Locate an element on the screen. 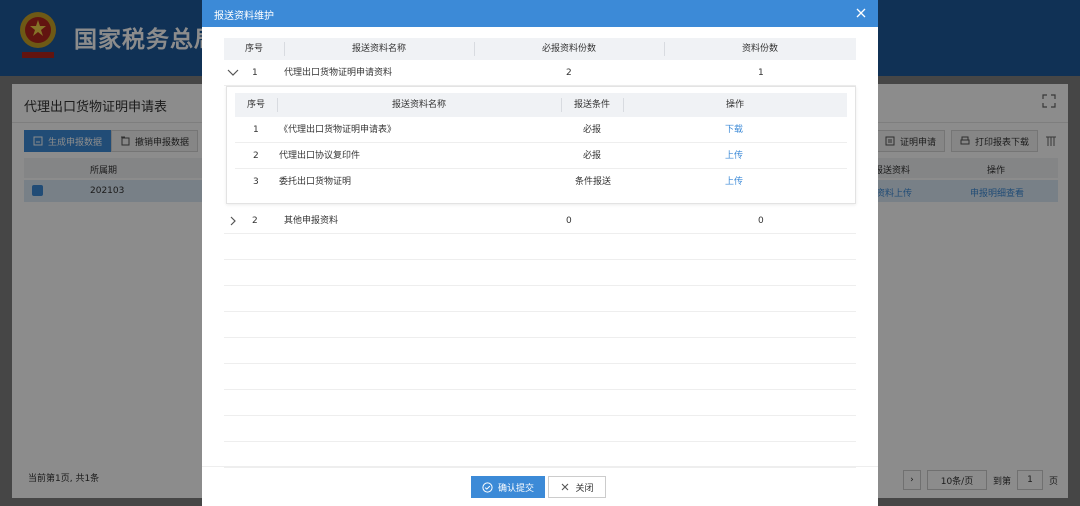 This screenshot has height=506, width=1080. table-header: 序号 报送资料名称 必报资料份数 资料份数 is located at coordinates (540, 49).